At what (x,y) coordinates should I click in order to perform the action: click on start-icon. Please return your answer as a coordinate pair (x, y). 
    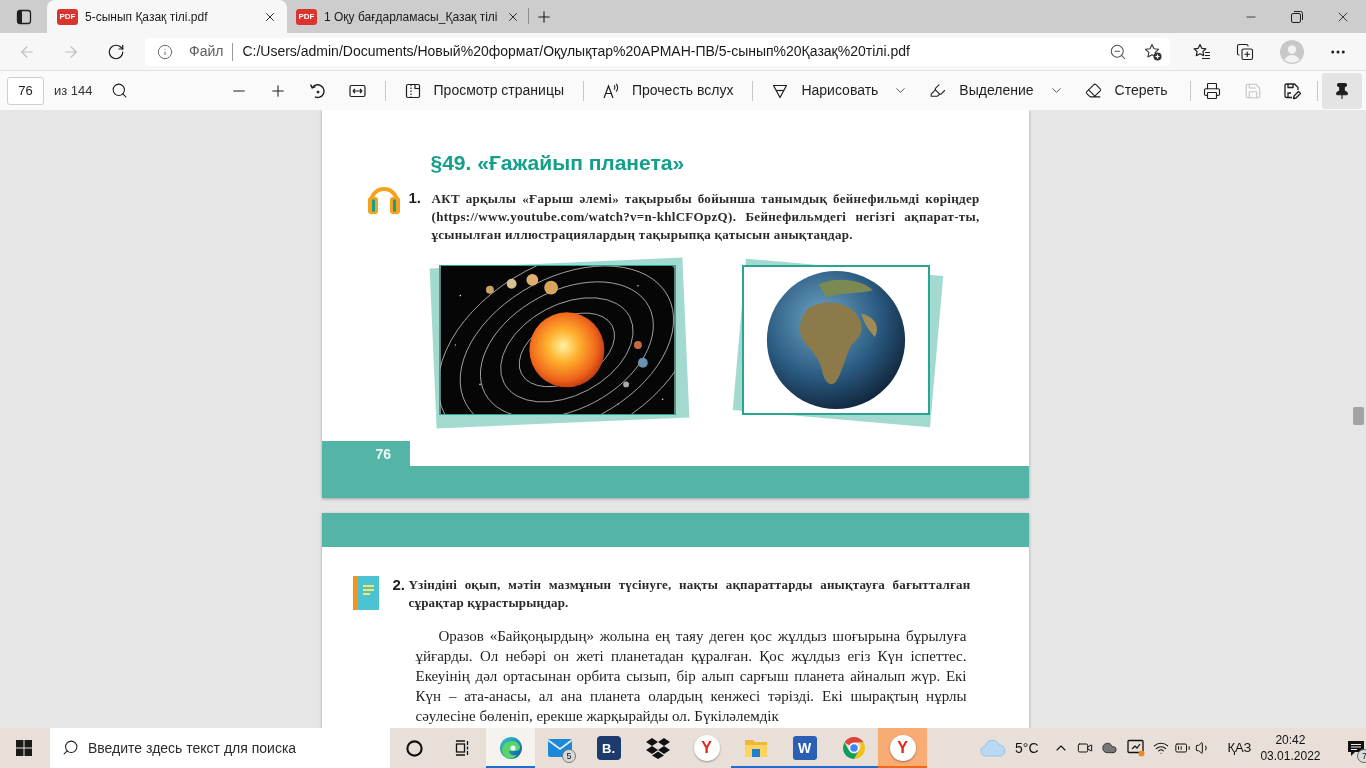
    Looking at the image, I should click on (24, 748).